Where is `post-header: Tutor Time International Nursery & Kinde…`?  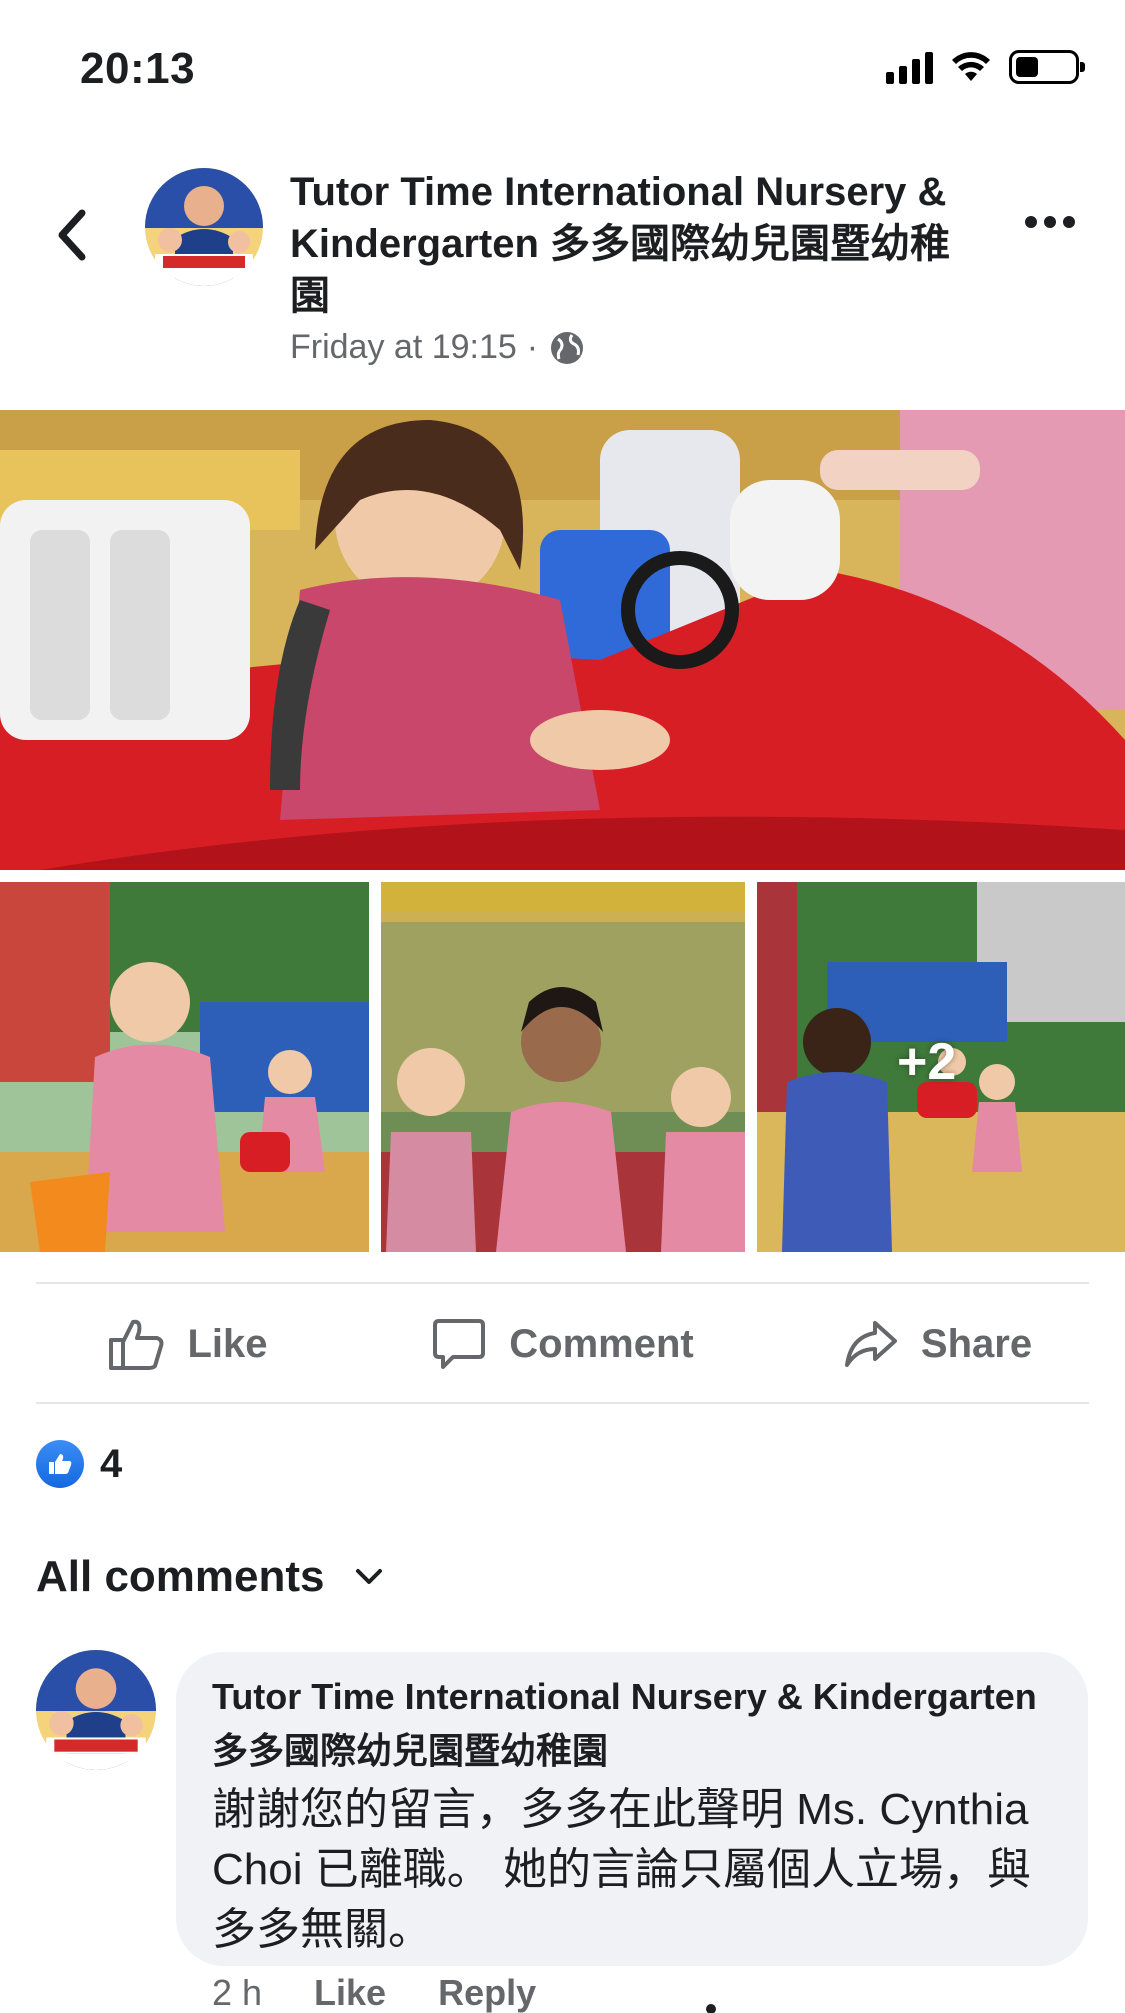 post-header: Tutor Time International Nursery & Kinde… is located at coordinates (562, 275).